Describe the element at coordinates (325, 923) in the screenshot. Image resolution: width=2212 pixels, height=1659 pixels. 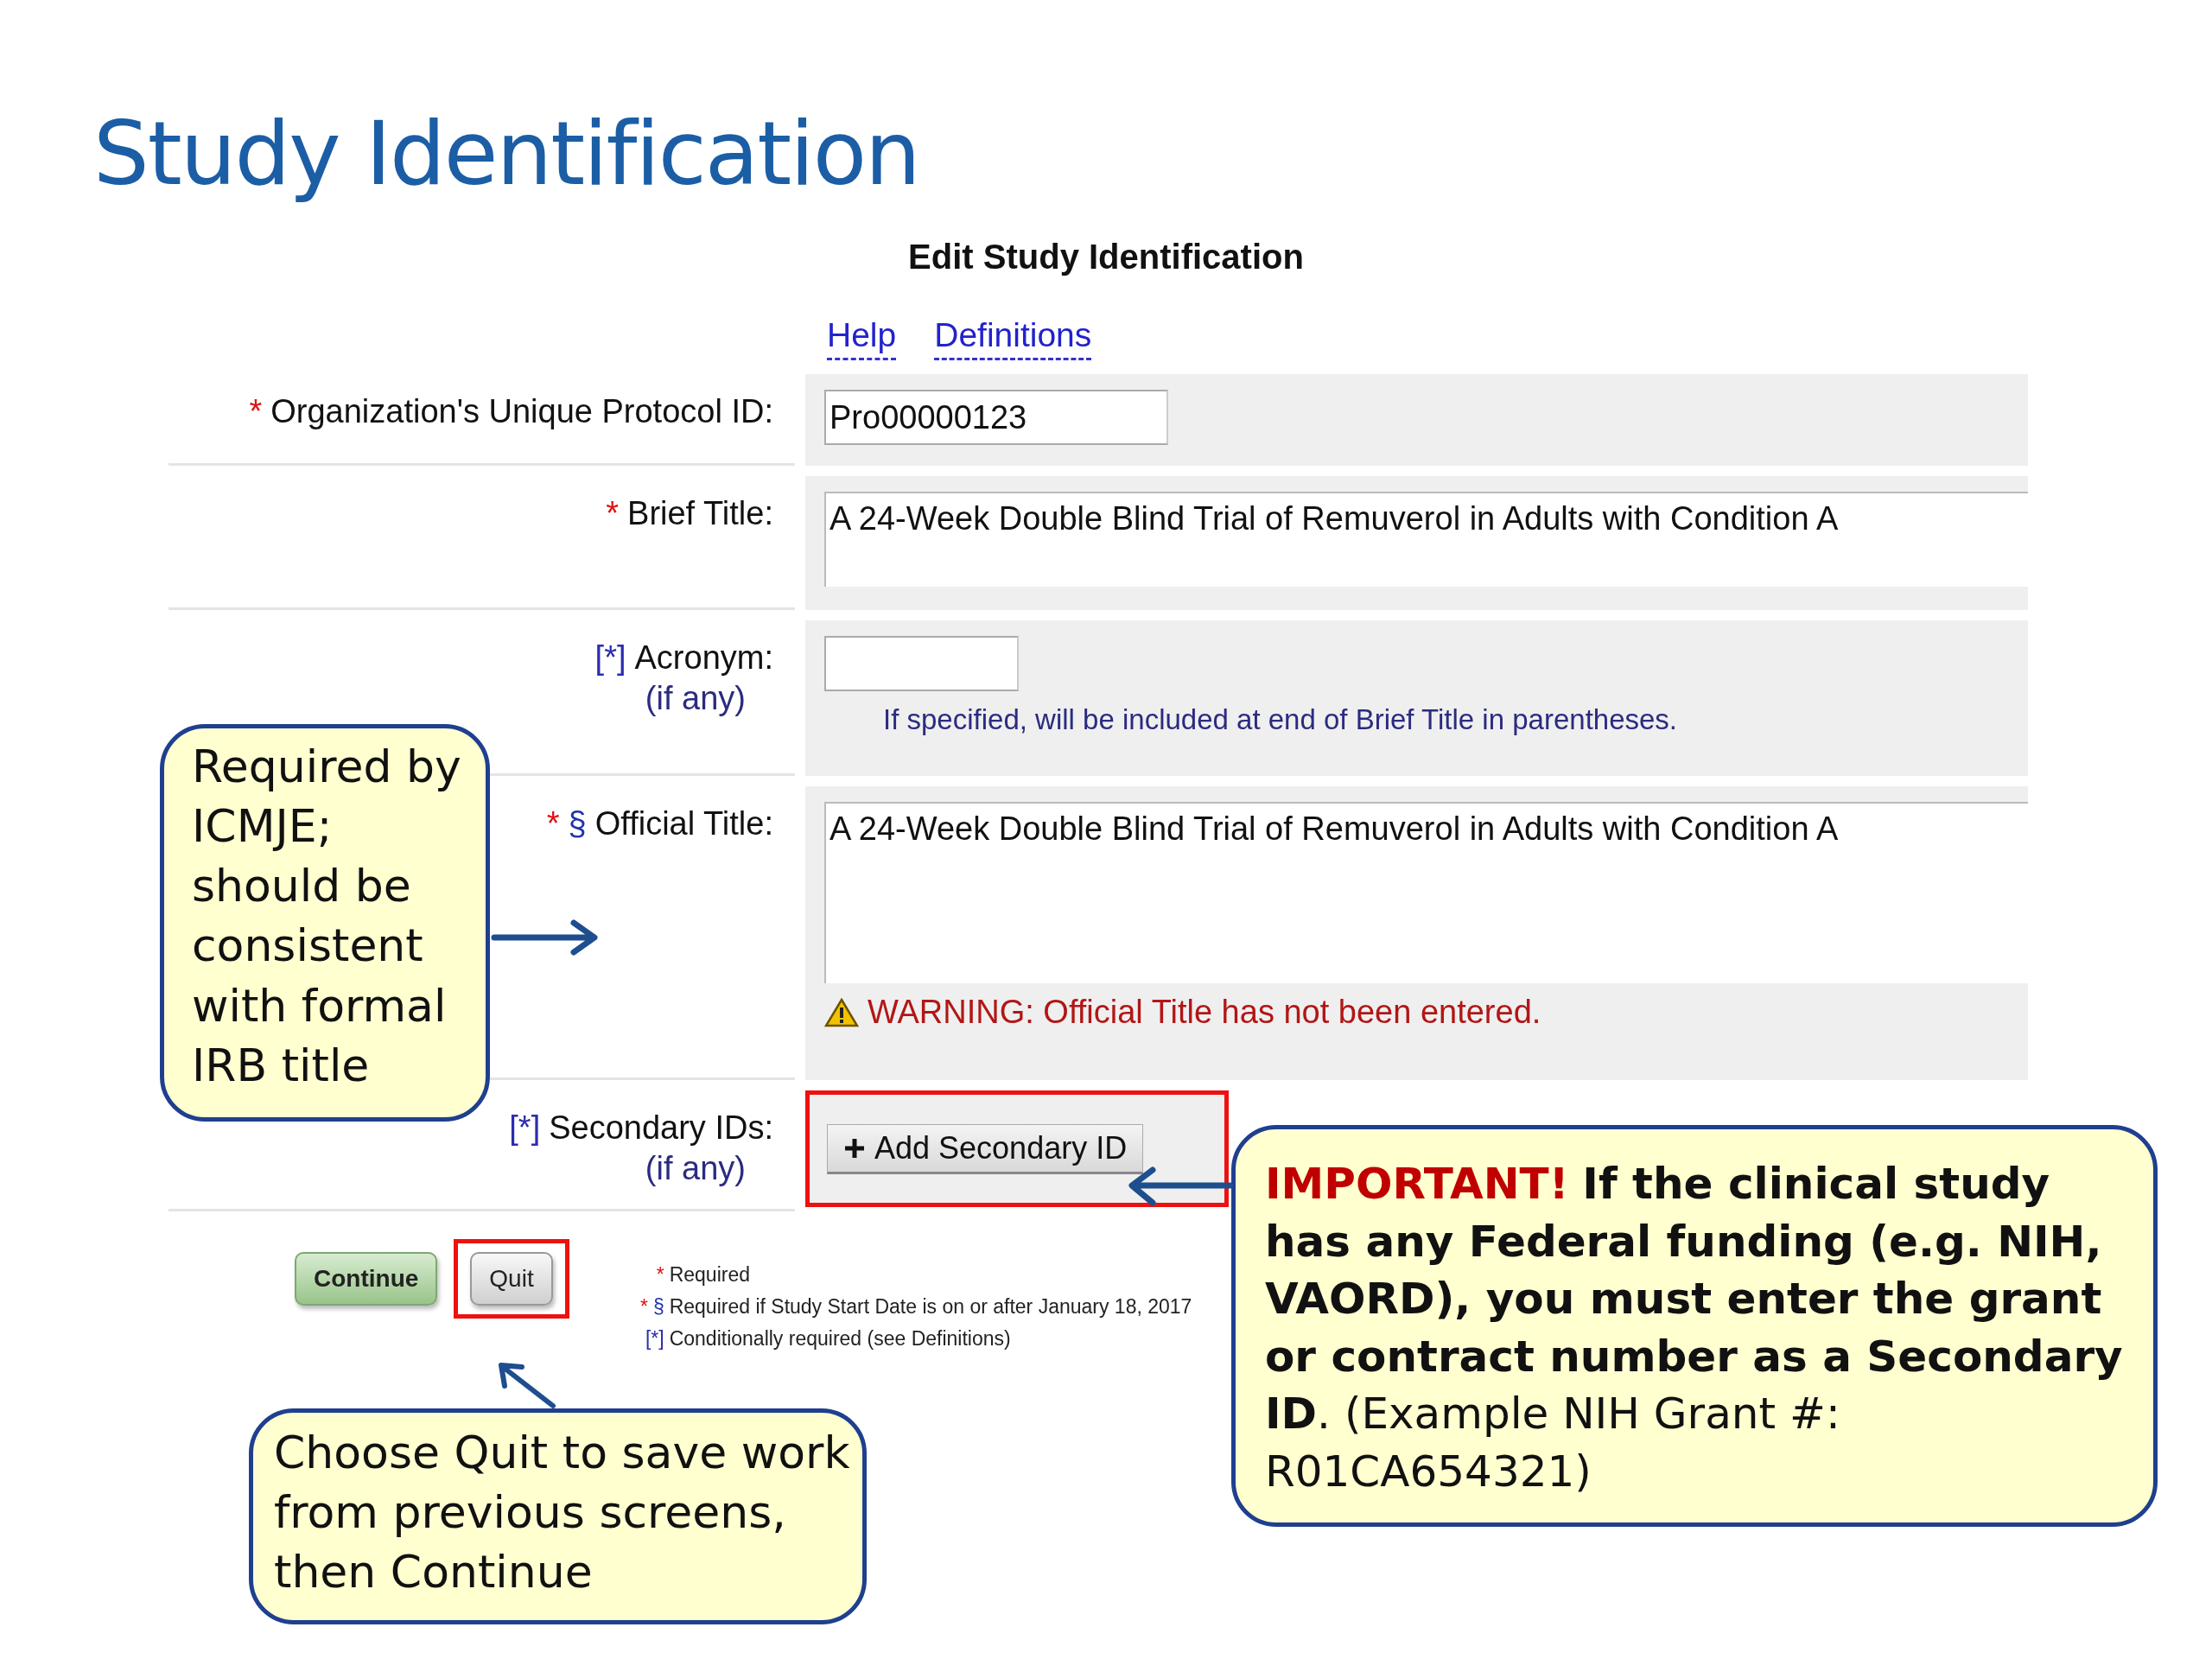
I see `callout: Required by ICMJE; should be consistent with formal IRB title` at that location.